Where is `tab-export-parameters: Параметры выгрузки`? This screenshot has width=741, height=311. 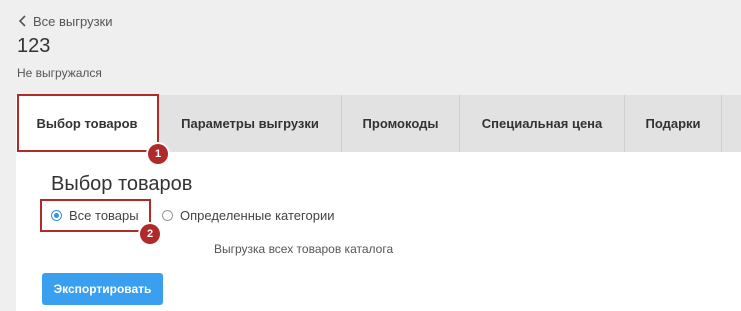 tab-export-parameters: Параметры выгрузки is located at coordinates (250, 123).